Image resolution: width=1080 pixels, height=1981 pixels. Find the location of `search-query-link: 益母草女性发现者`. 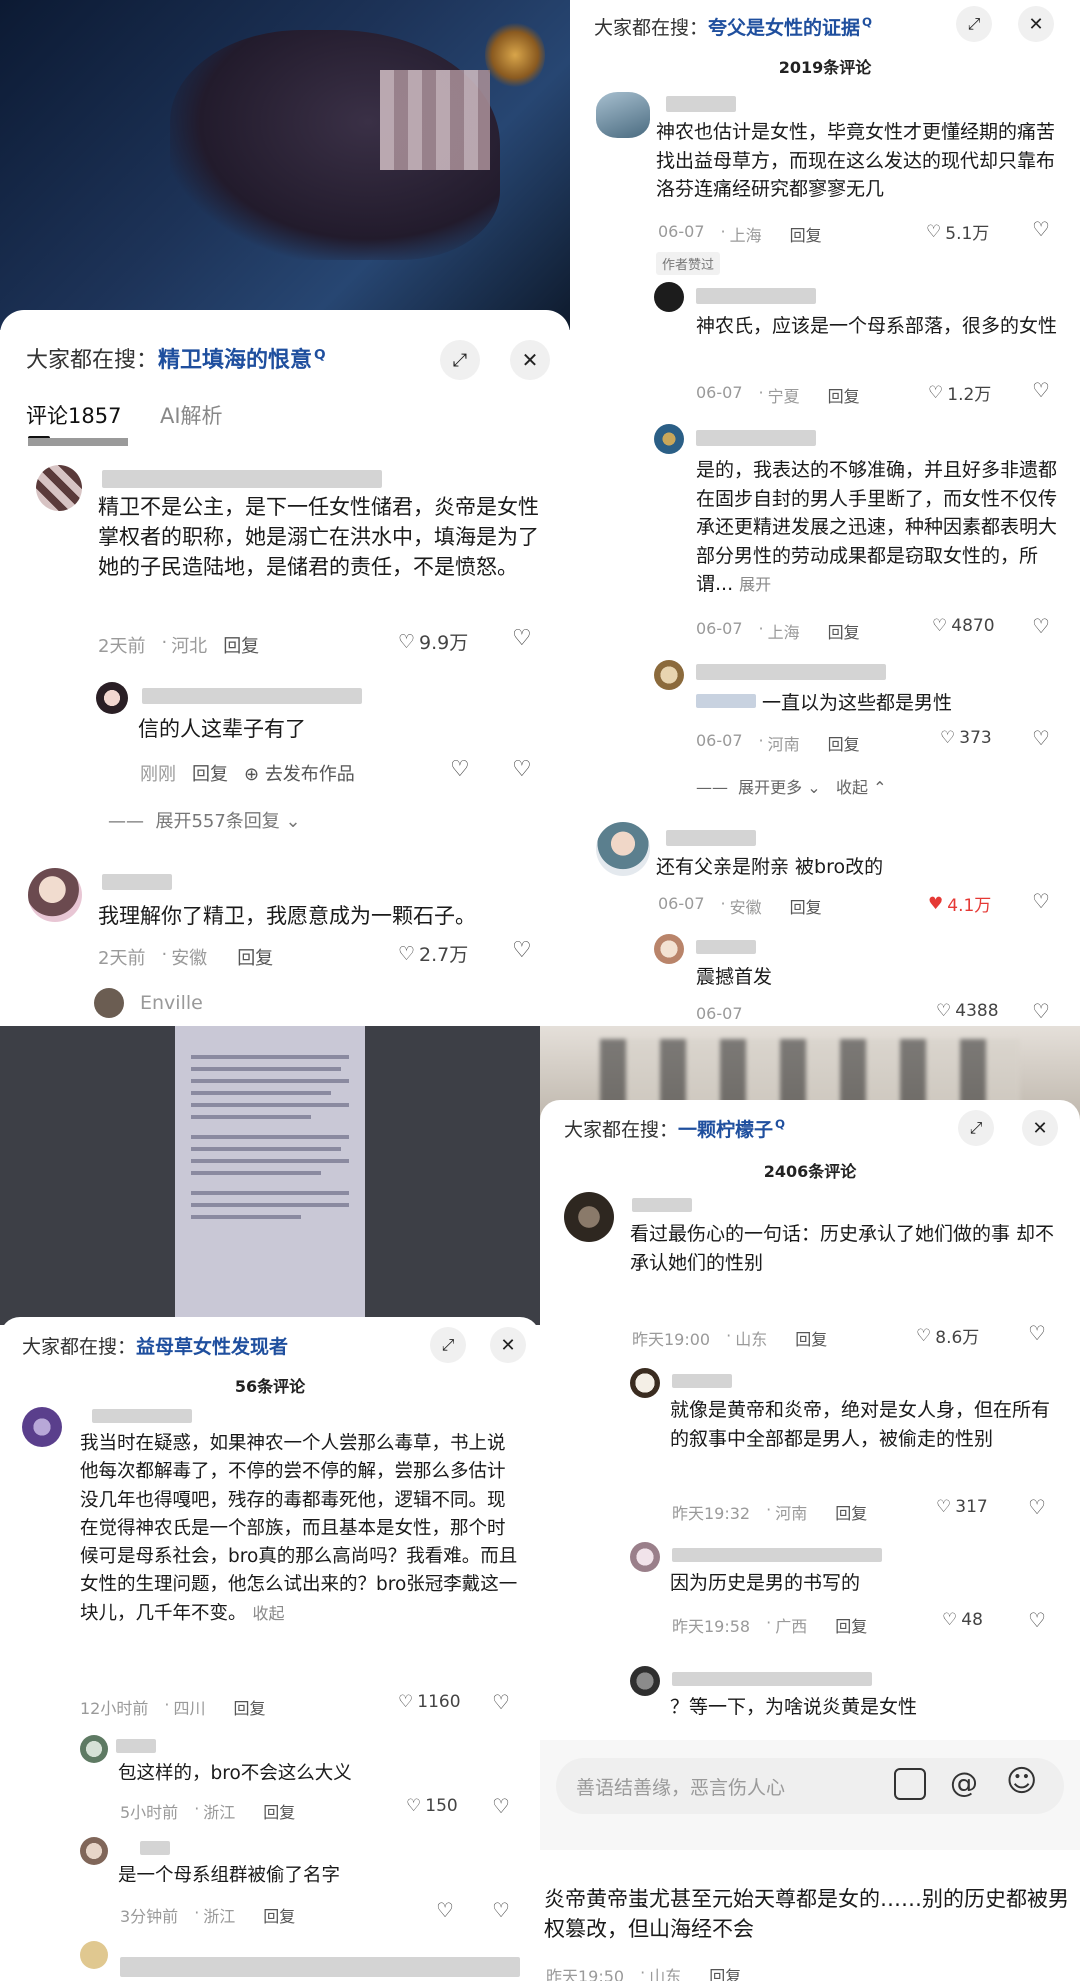

search-query-link: 益母草女性发现者 is located at coordinates (212, 1345).